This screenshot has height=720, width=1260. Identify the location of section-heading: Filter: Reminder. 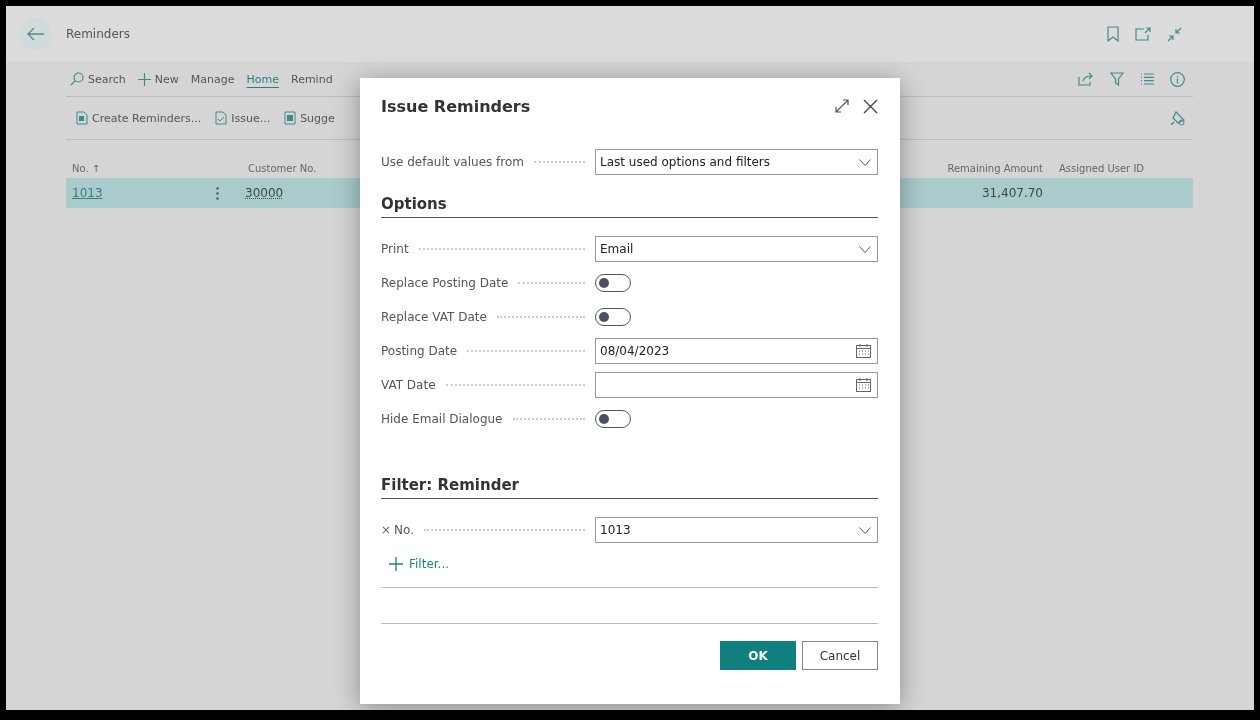
(629, 487).